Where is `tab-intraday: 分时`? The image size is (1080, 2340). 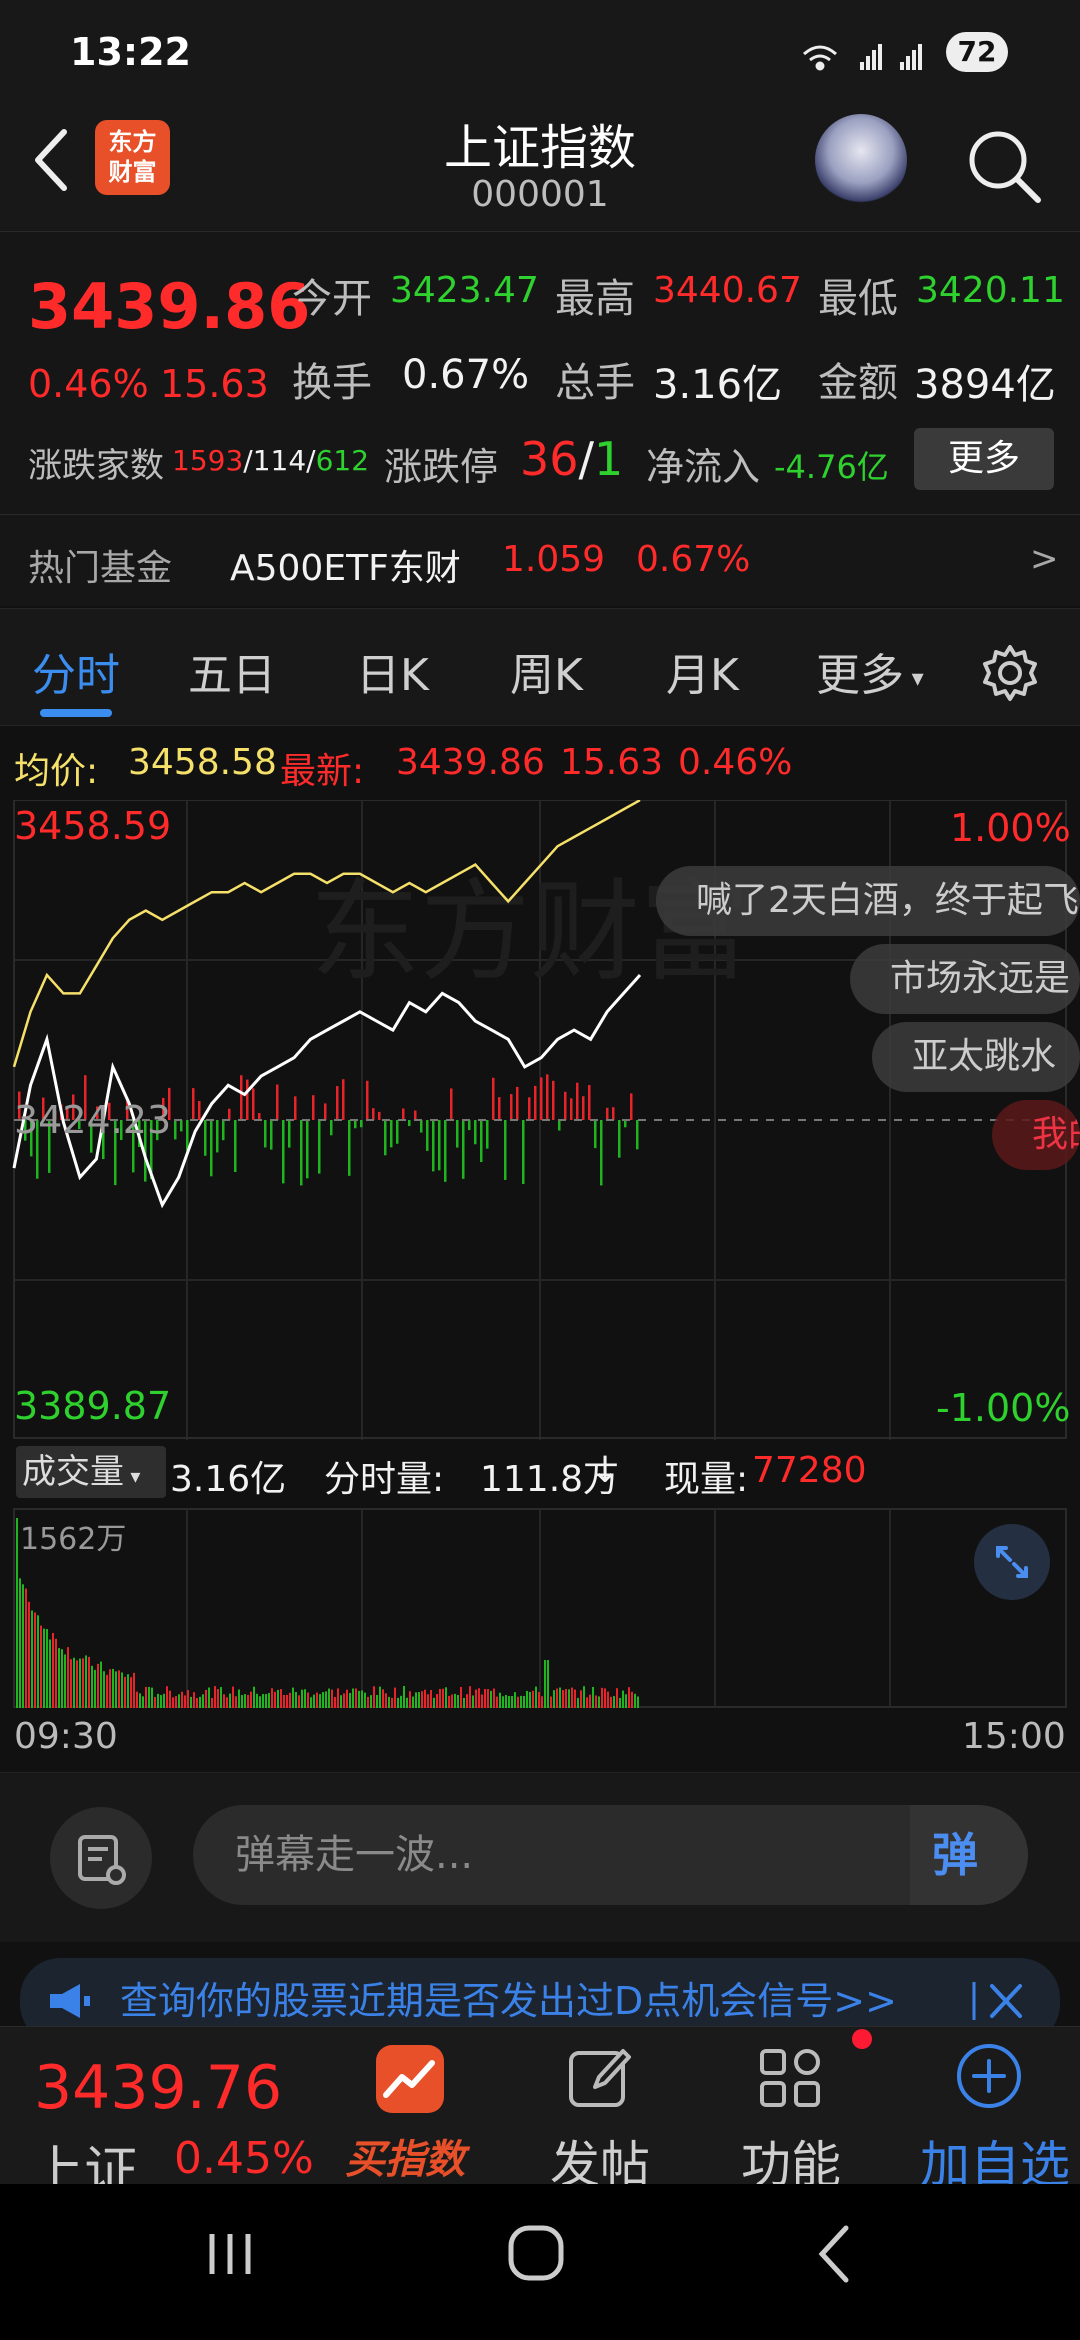
tab-intraday: 分时 is located at coordinates (76, 671).